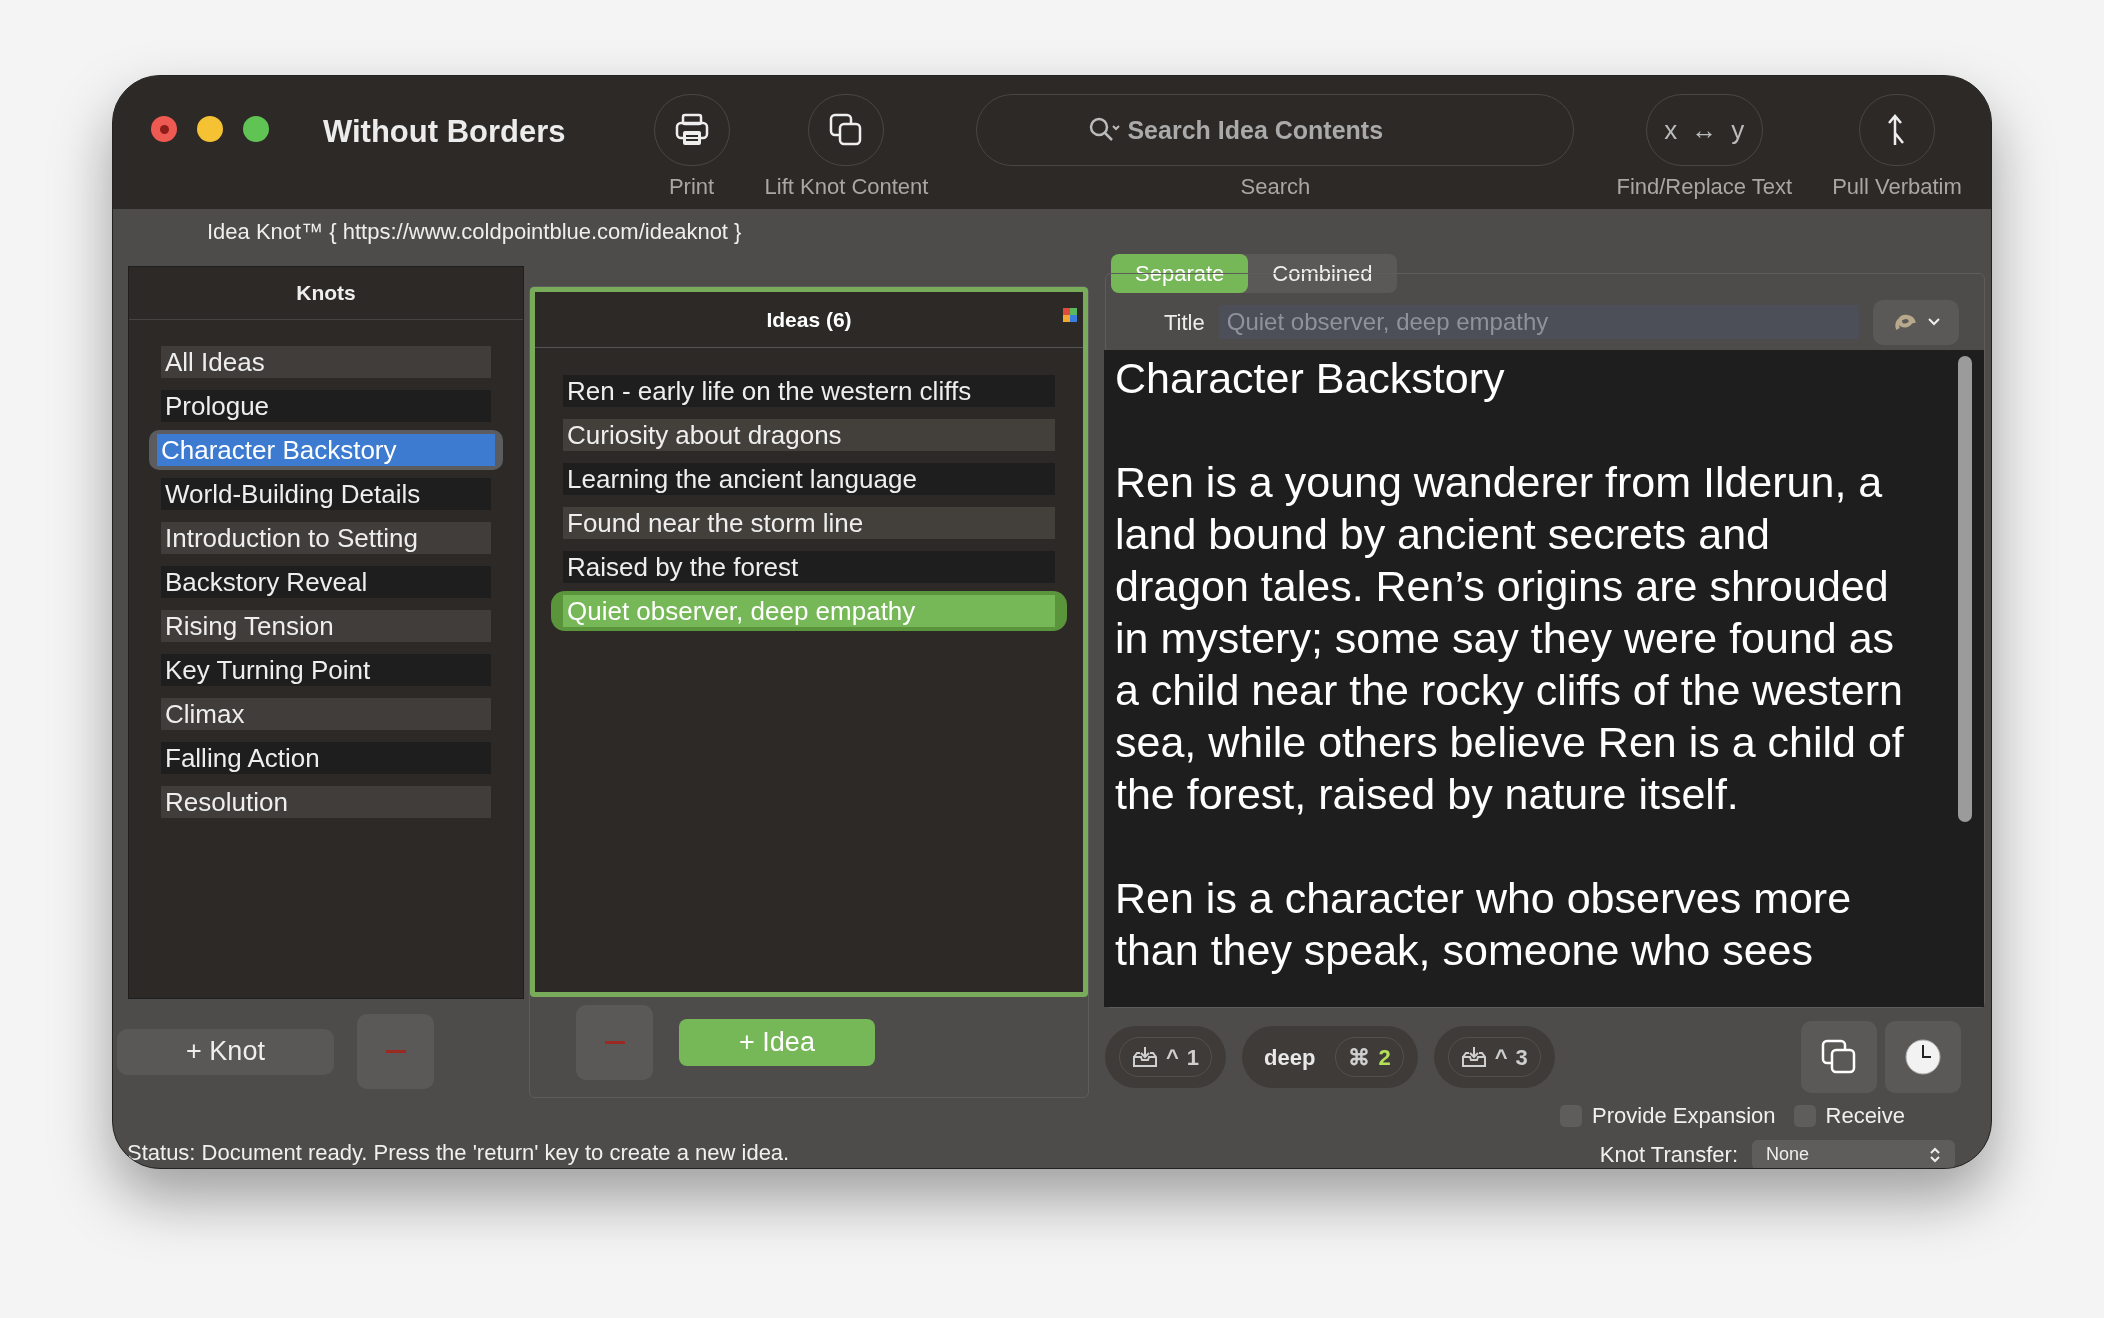  Describe the element at coordinates (809, 319) in the screenshot. I see `column-header: Ideas (6)` at that location.